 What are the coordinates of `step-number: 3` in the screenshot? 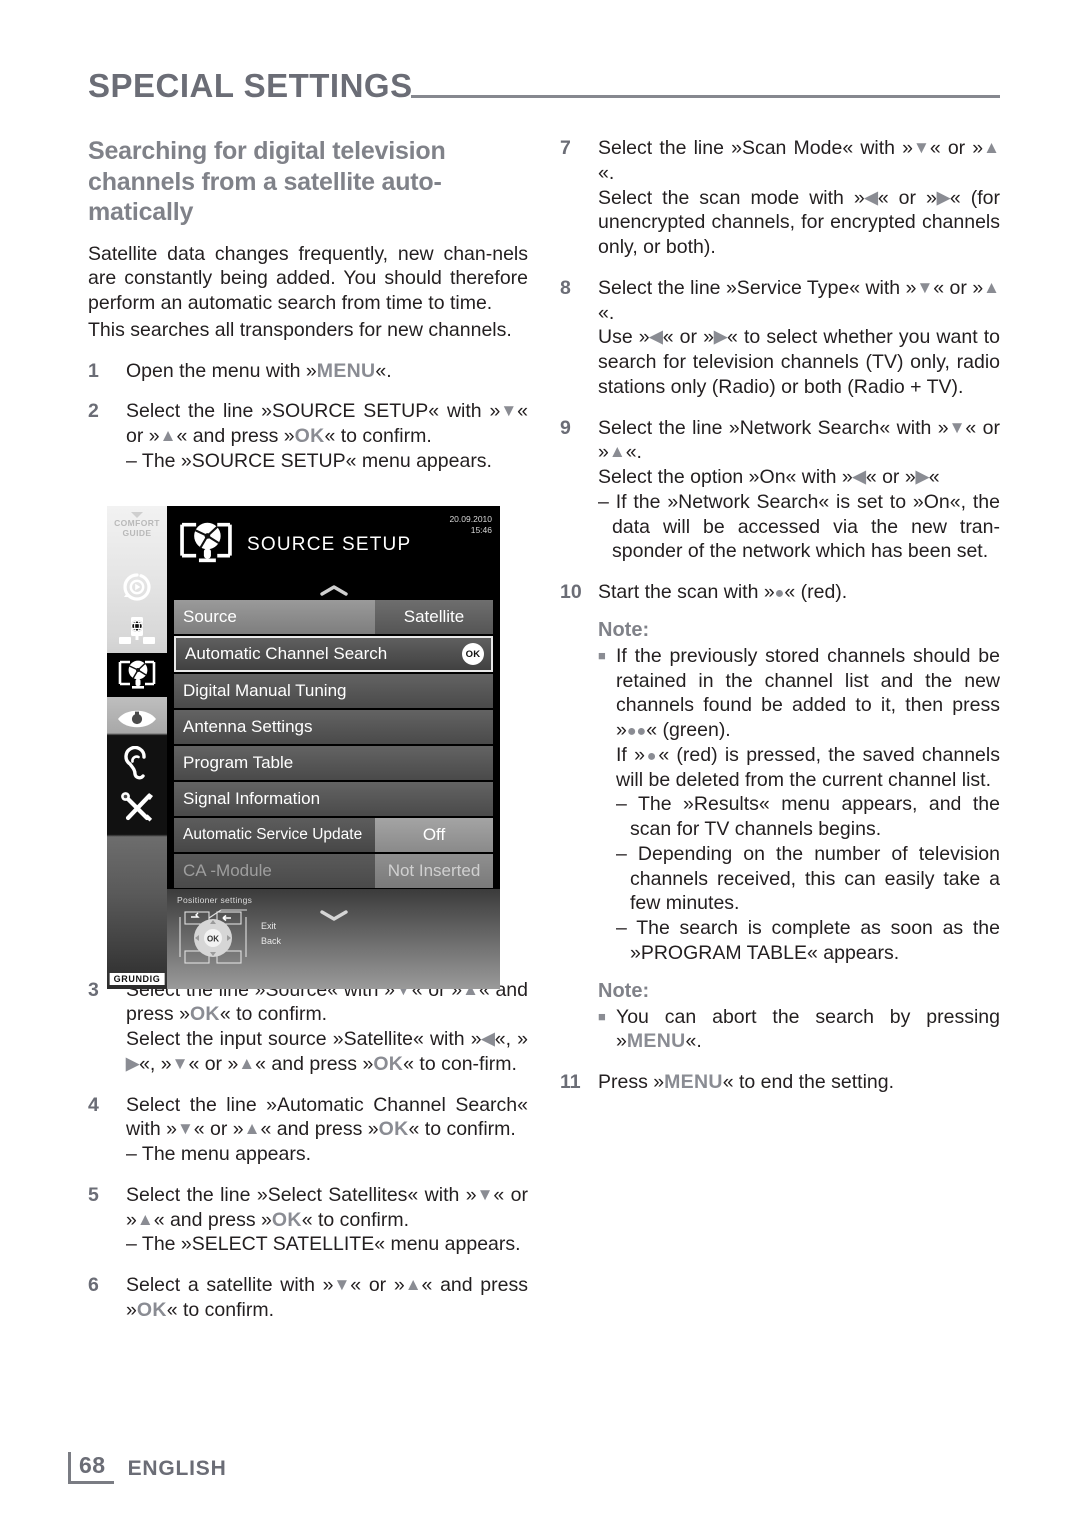 It's located at (93, 989).